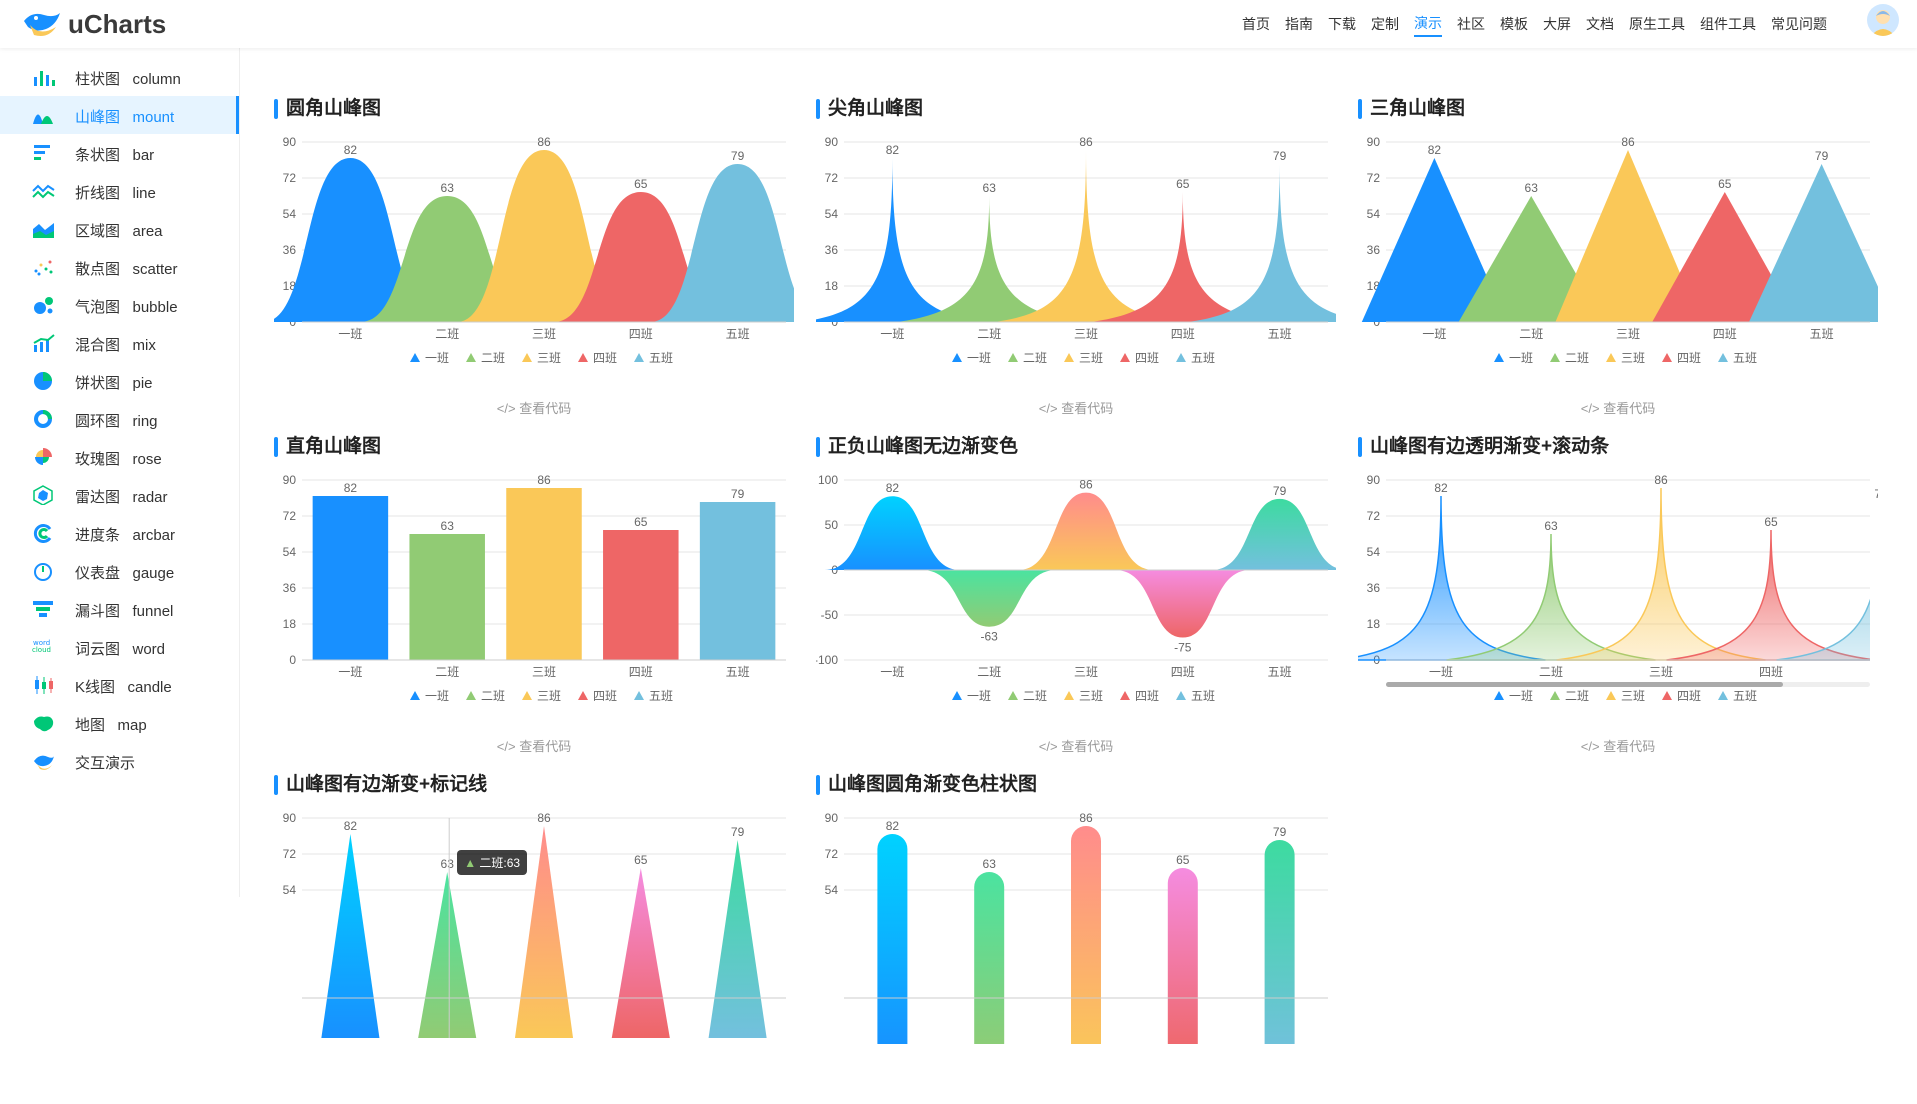  I want to click on sidebar-item-radar: 雷达图 radar, so click(119, 495).